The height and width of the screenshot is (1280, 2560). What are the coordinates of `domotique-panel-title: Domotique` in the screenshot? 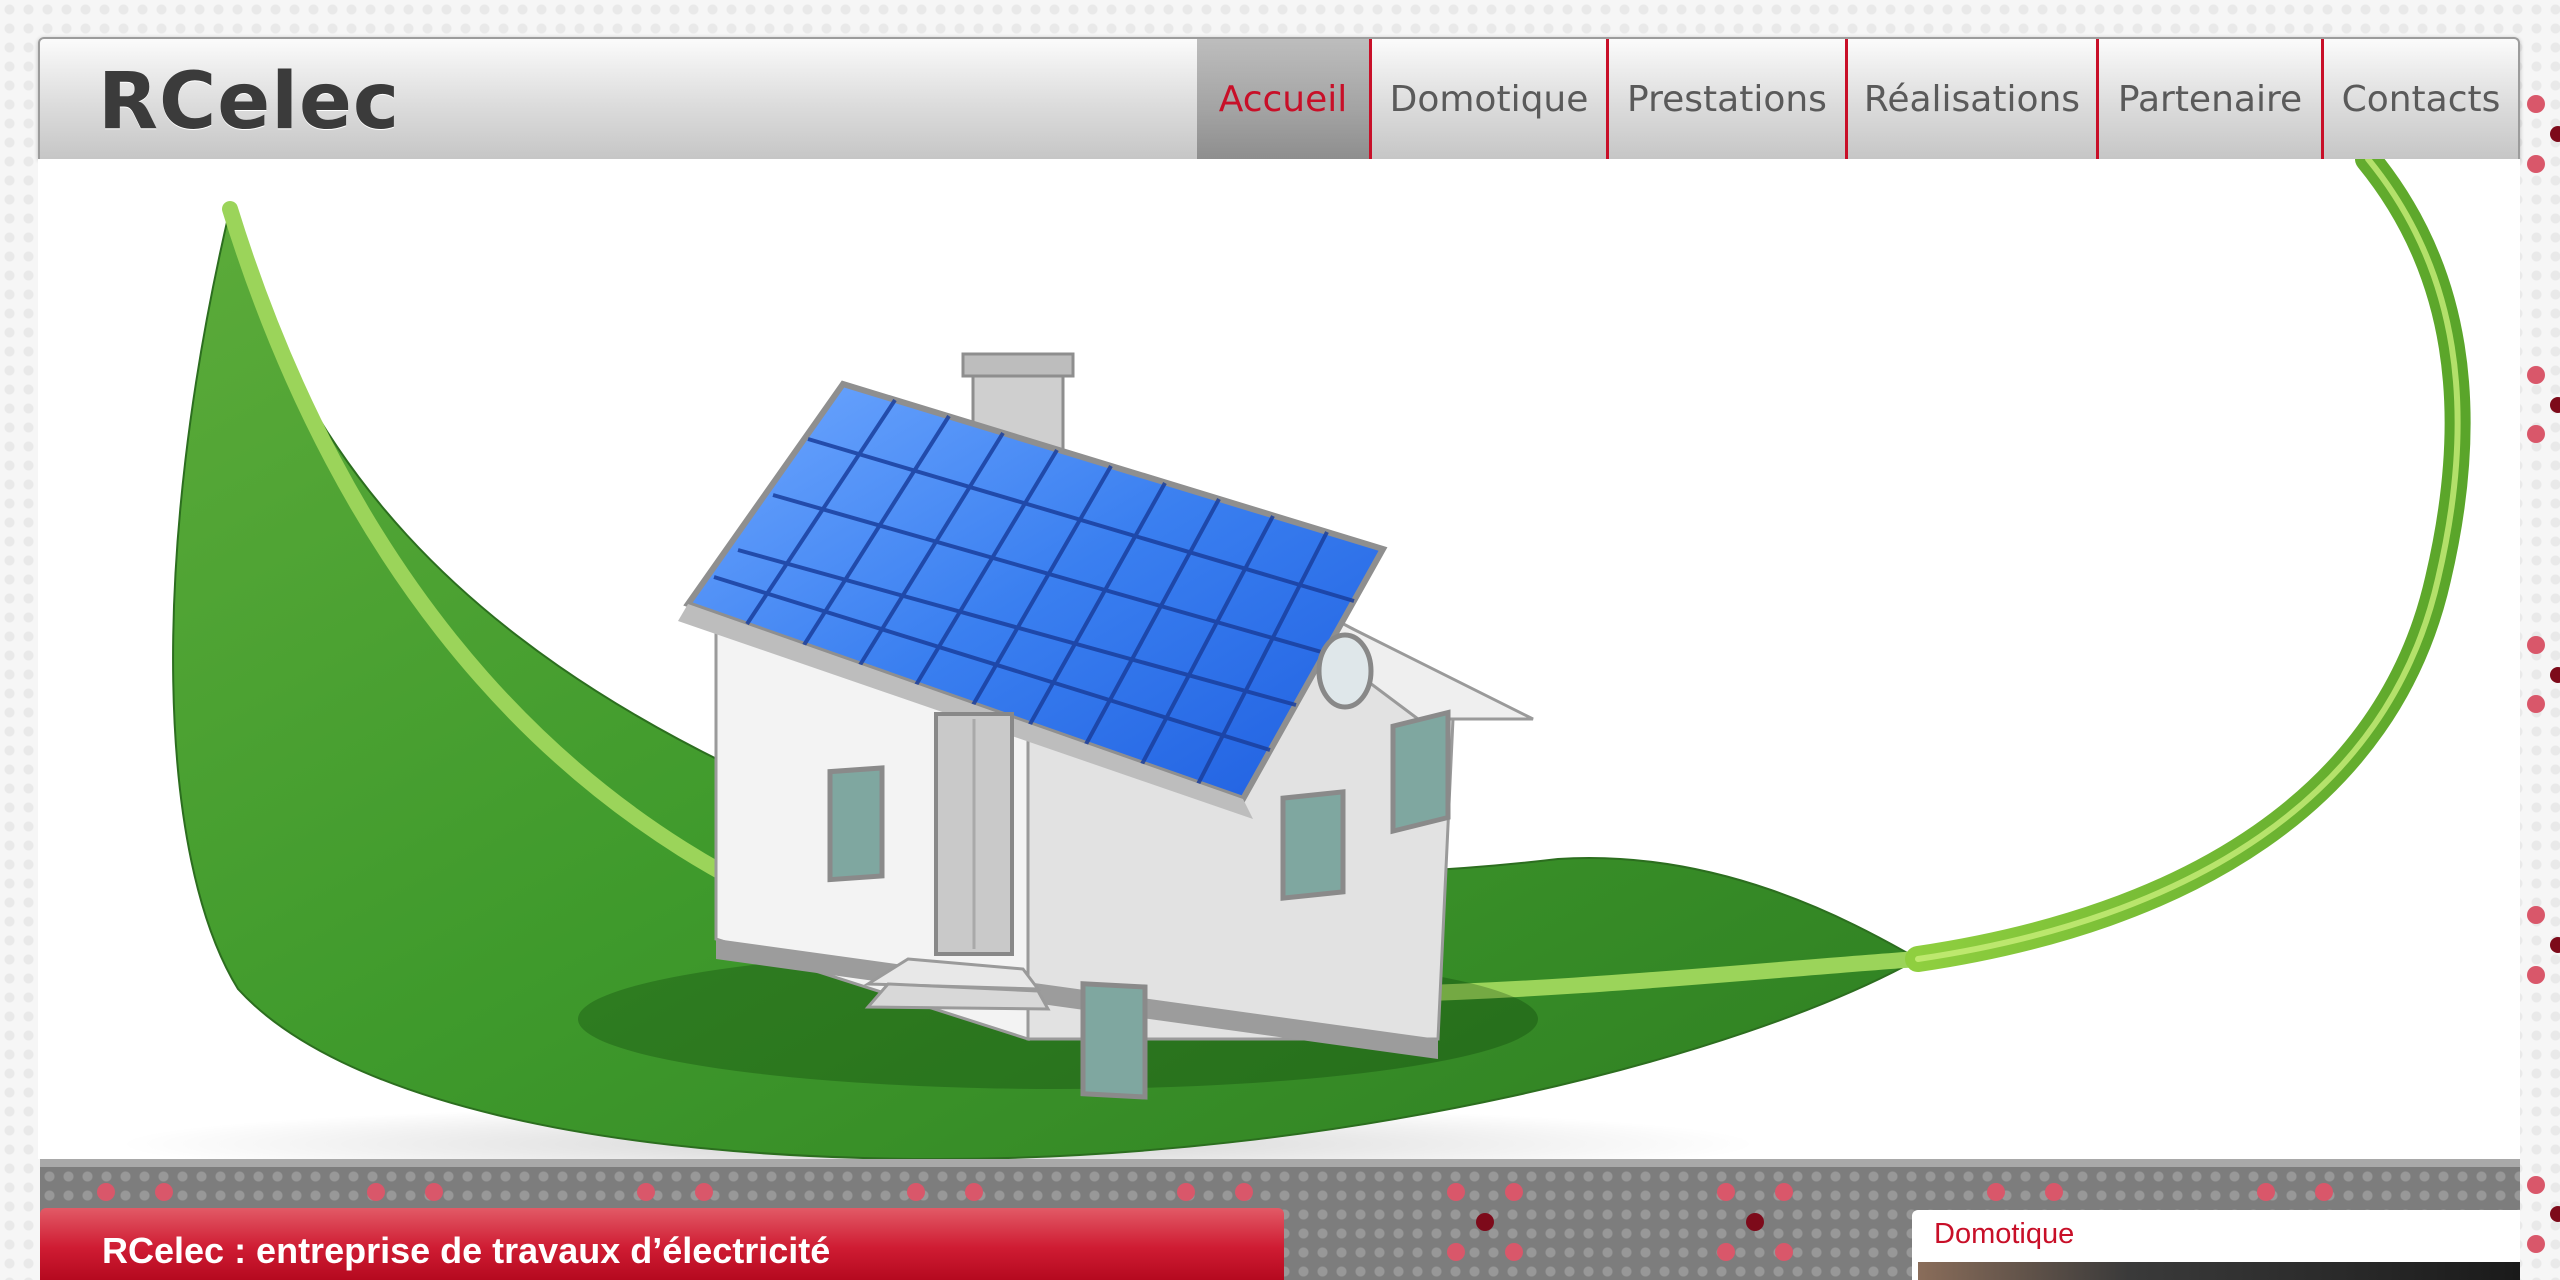 It's located at (2004, 1234).